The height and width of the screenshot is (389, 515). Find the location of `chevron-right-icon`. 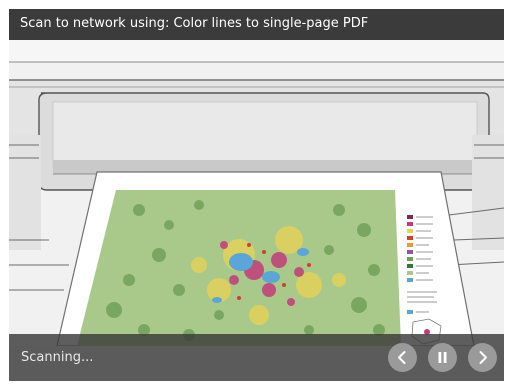

chevron-right-icon is located at coordinates (483, 357).